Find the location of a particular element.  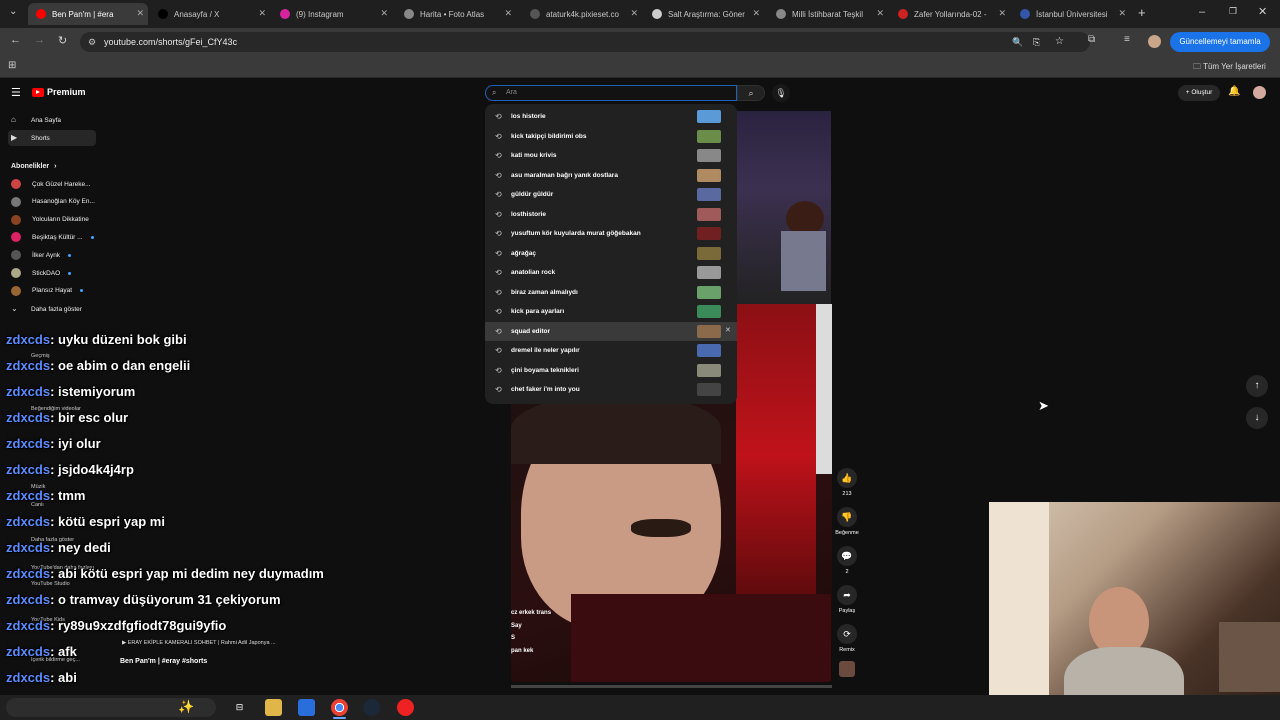

browser-tab: Zafer Yollarında-02 - ✕ is located at coordinates (950, 14).